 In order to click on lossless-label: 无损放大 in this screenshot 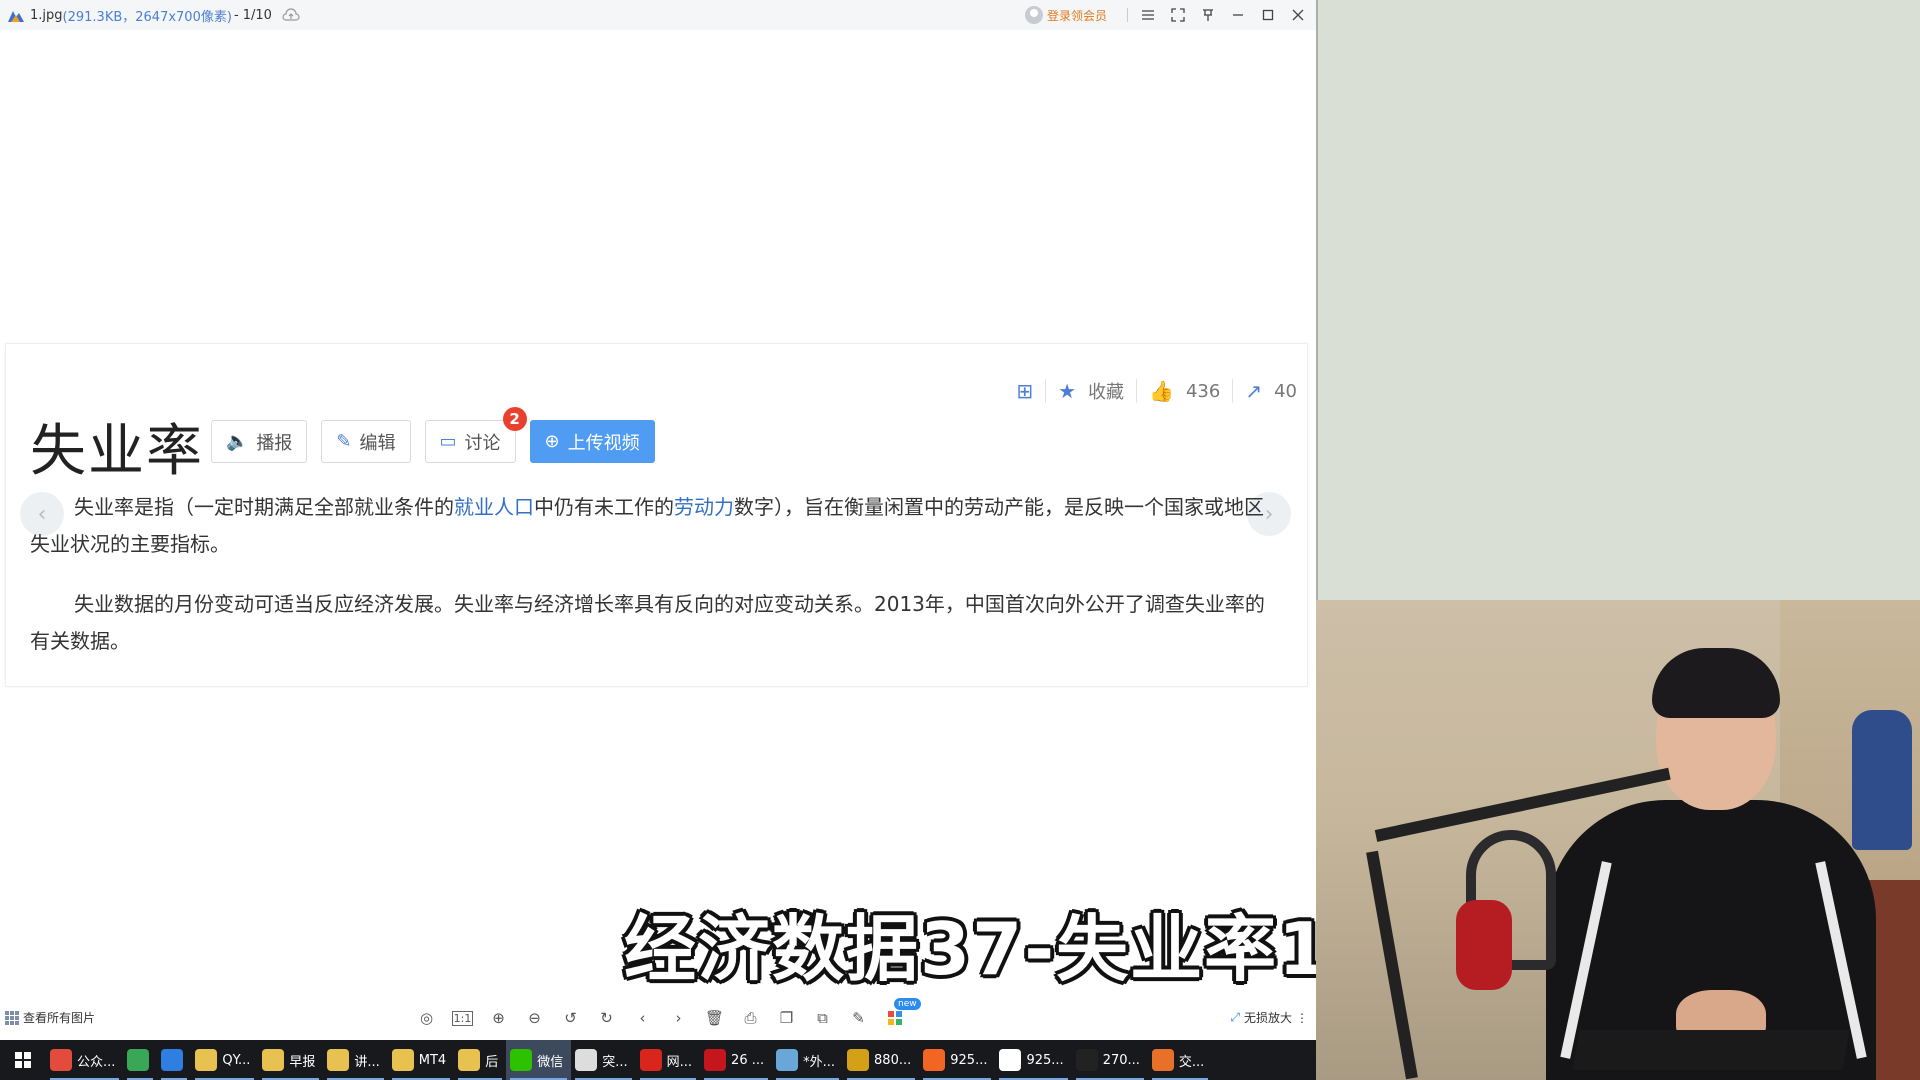, I will do `click(1267, 1018)`.